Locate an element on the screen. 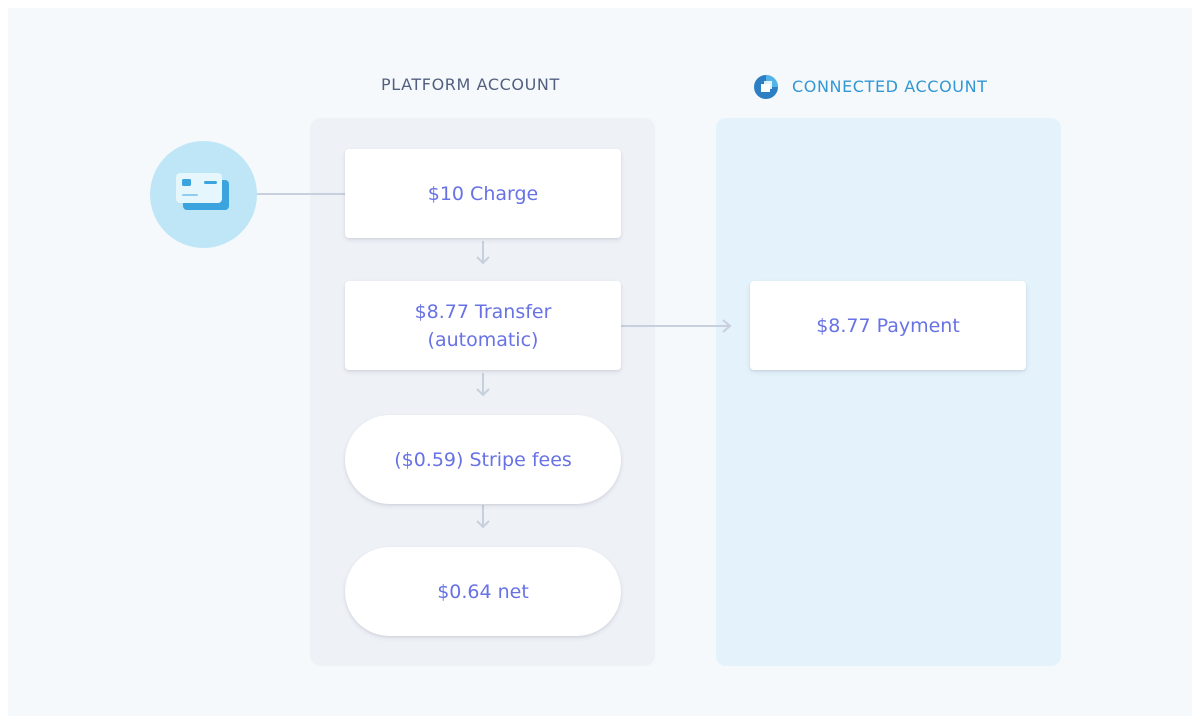 Image resolution: width=1200 pixels, height=724 pixels. net-node: $0.64 net is located at coordinates (483, 591).